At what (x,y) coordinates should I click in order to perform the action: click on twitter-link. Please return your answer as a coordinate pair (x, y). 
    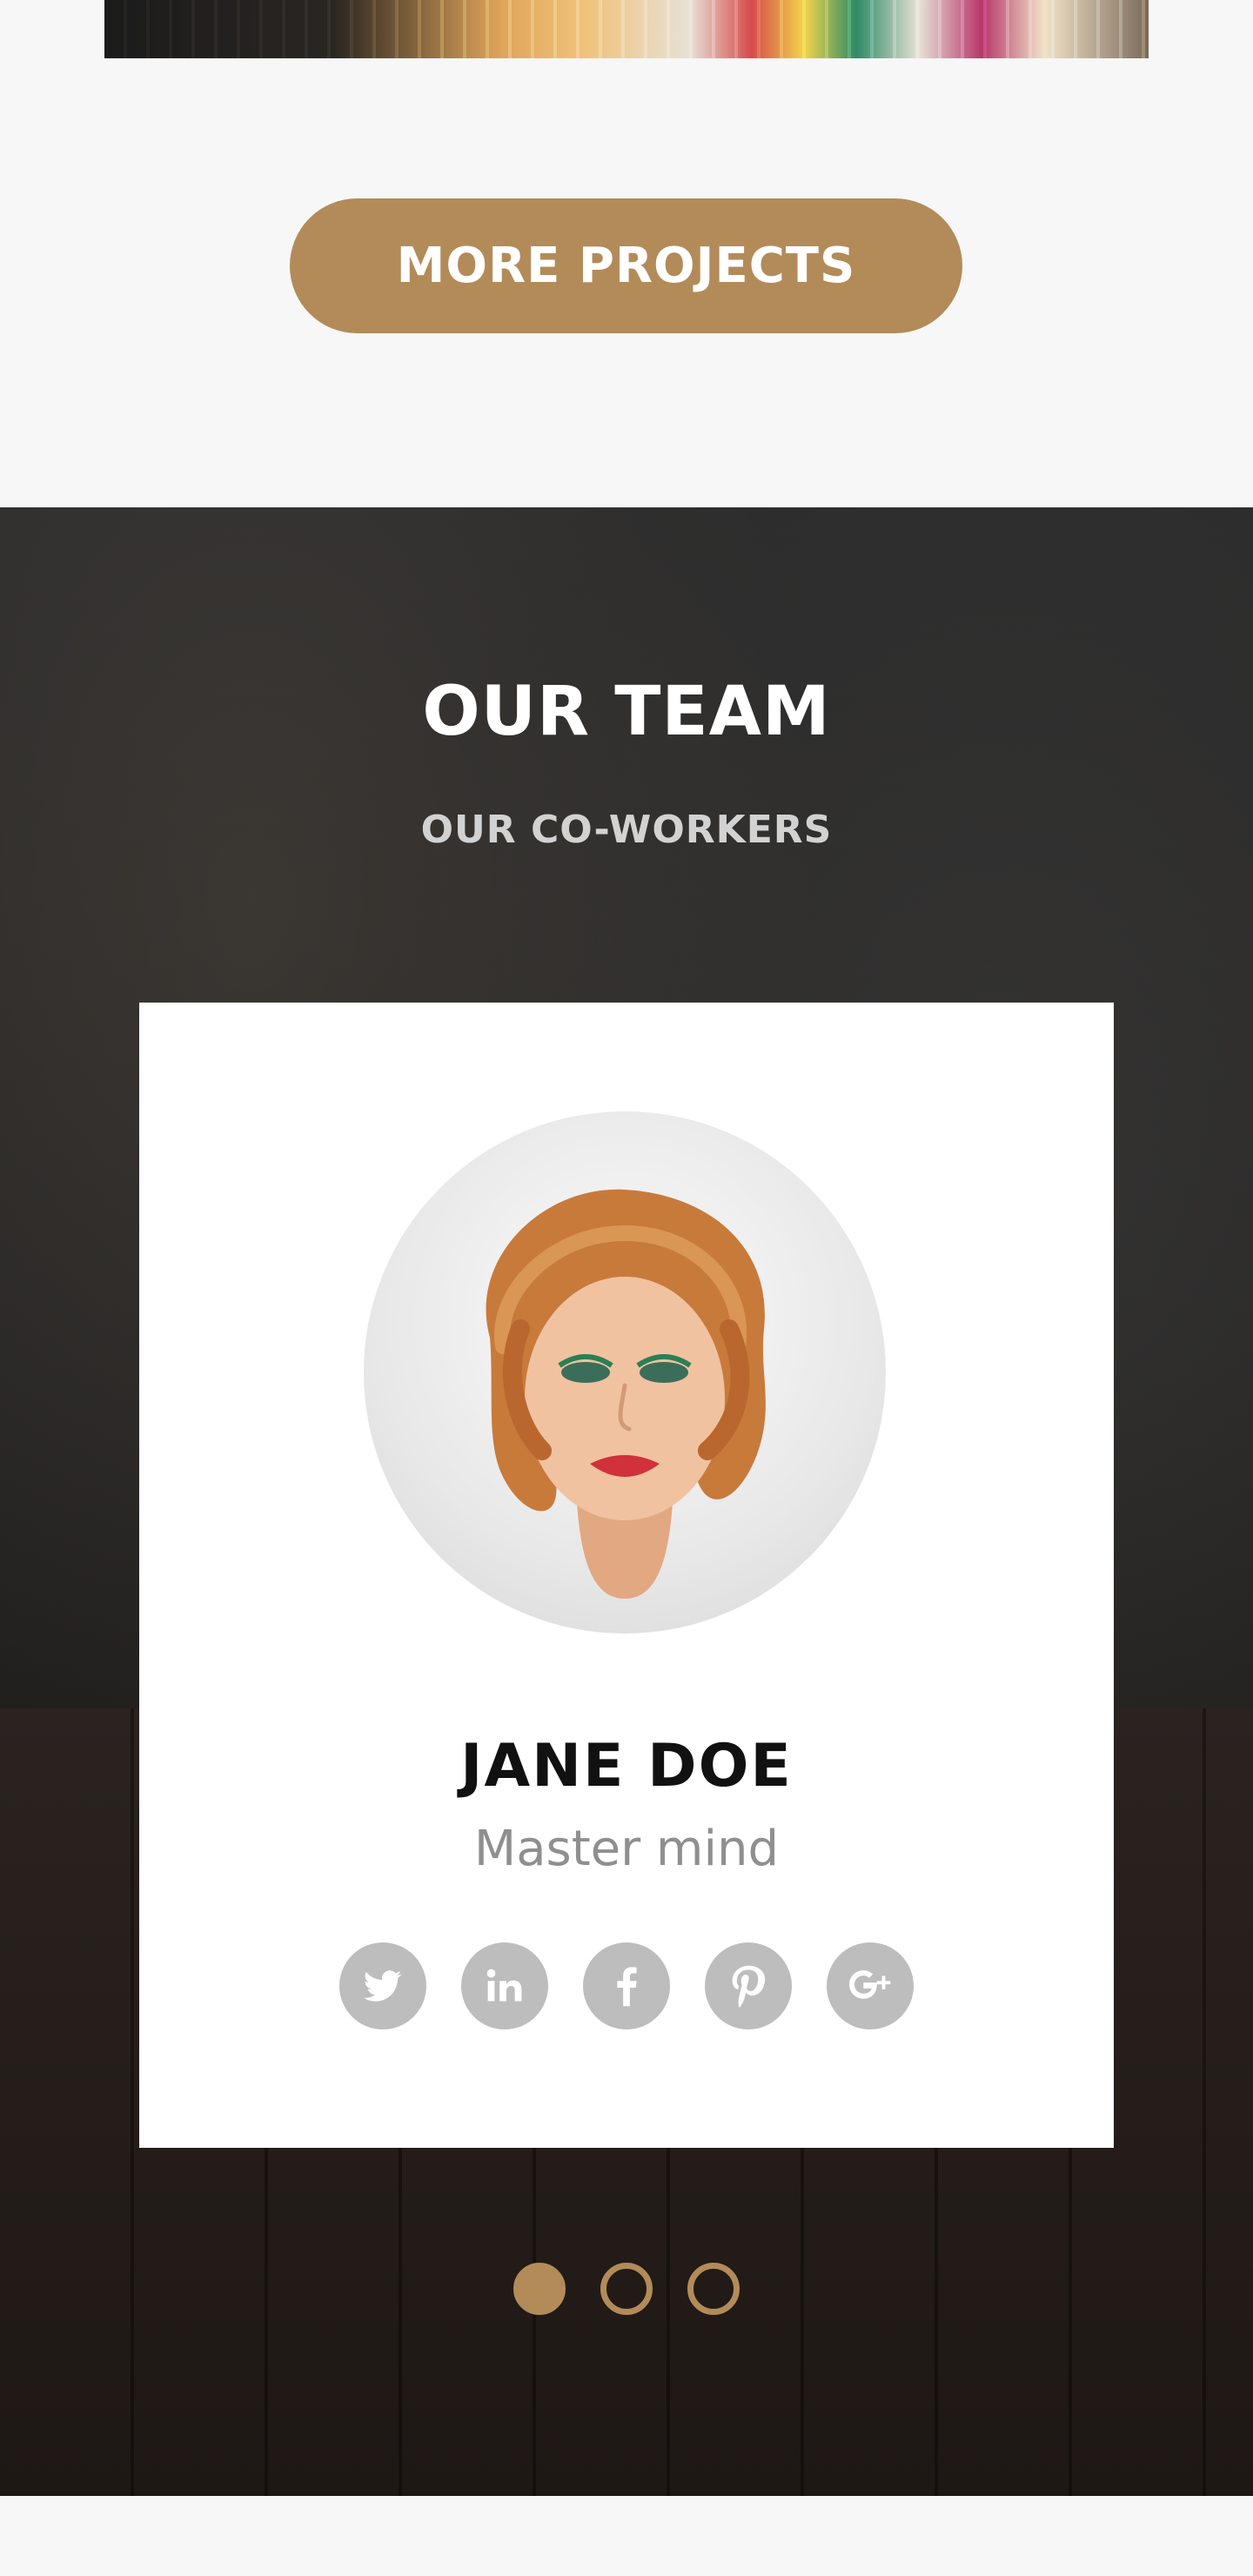
    Looking at the image, I should click on (382, 1986).